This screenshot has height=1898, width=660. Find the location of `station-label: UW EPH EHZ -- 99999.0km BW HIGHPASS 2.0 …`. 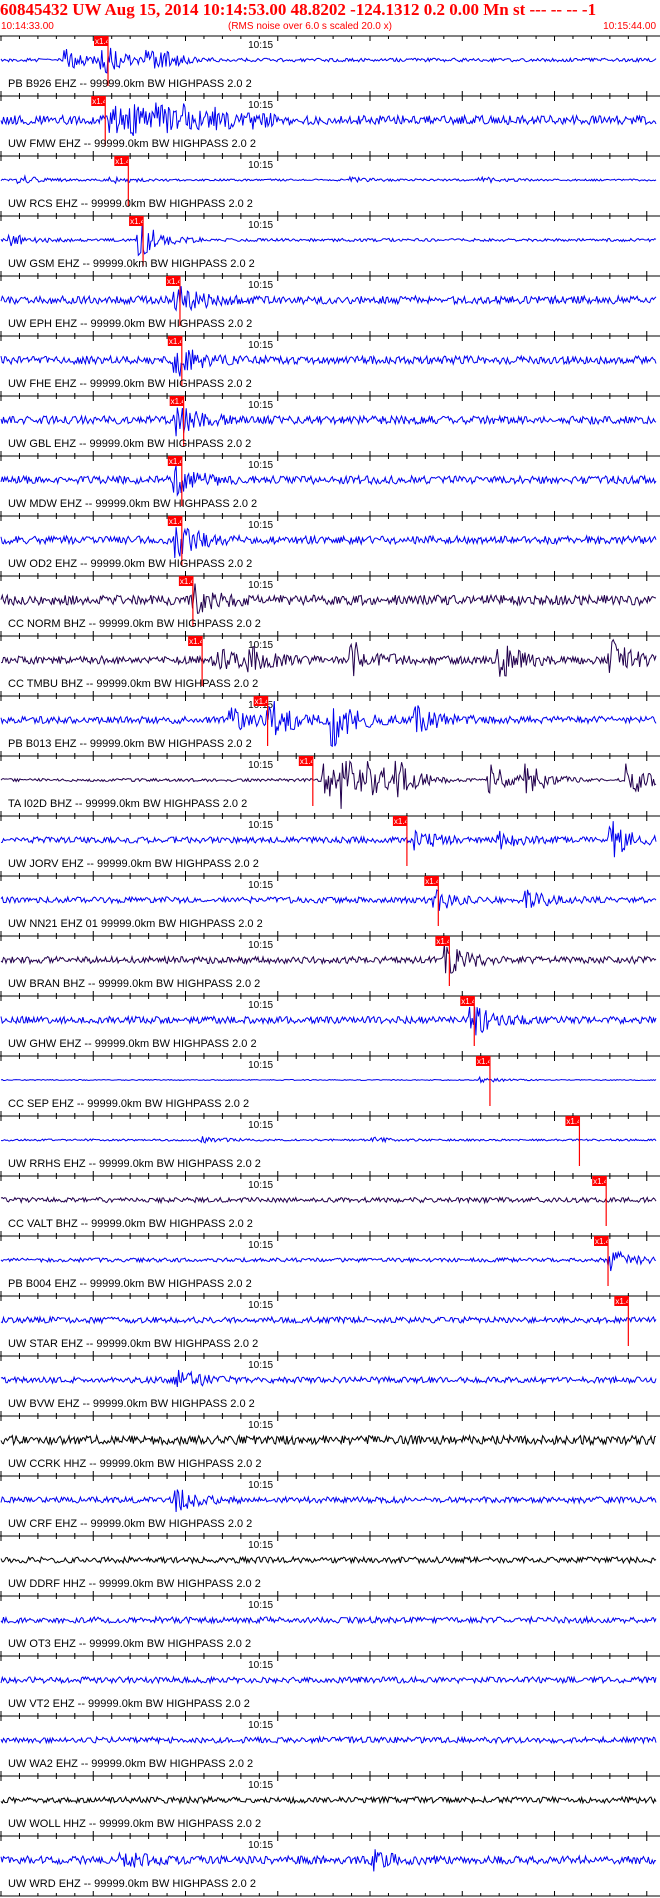

station-label: UW EPH EHZ -- 99999.0km BW HIGHPASS 2.0 … is located at coordinates (130, 324).